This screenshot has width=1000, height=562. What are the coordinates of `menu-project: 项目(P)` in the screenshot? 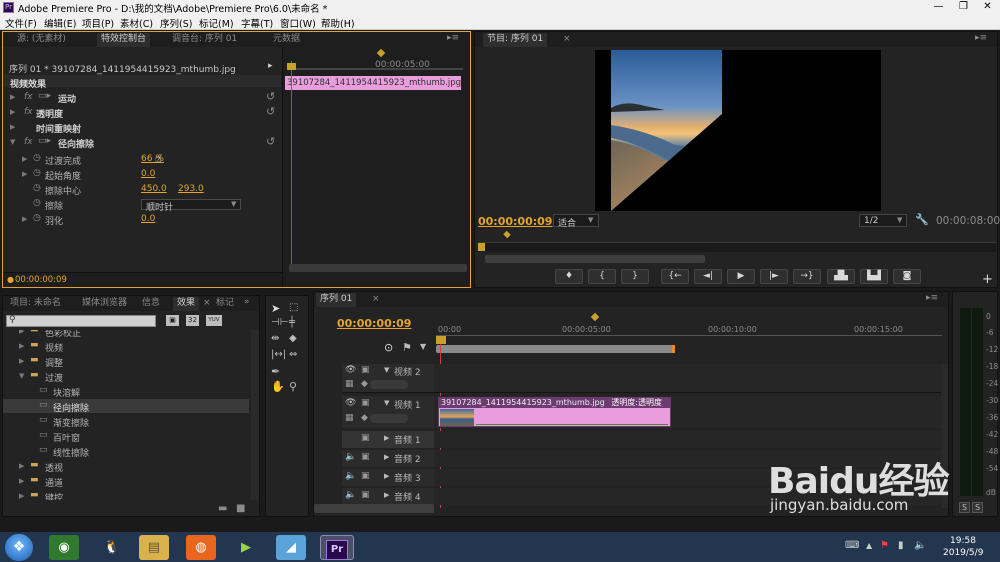 It's located at (98, 23).